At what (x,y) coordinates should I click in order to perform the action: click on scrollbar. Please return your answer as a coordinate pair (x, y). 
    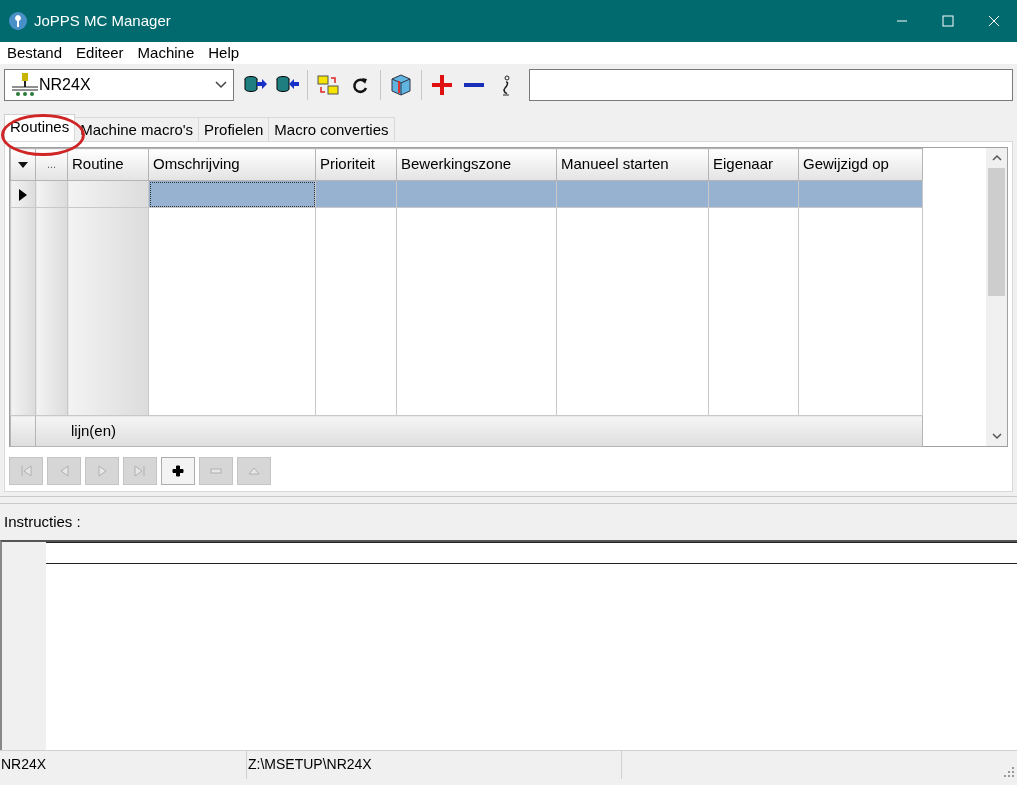
    Looking at the image, I should click on (996, 297).